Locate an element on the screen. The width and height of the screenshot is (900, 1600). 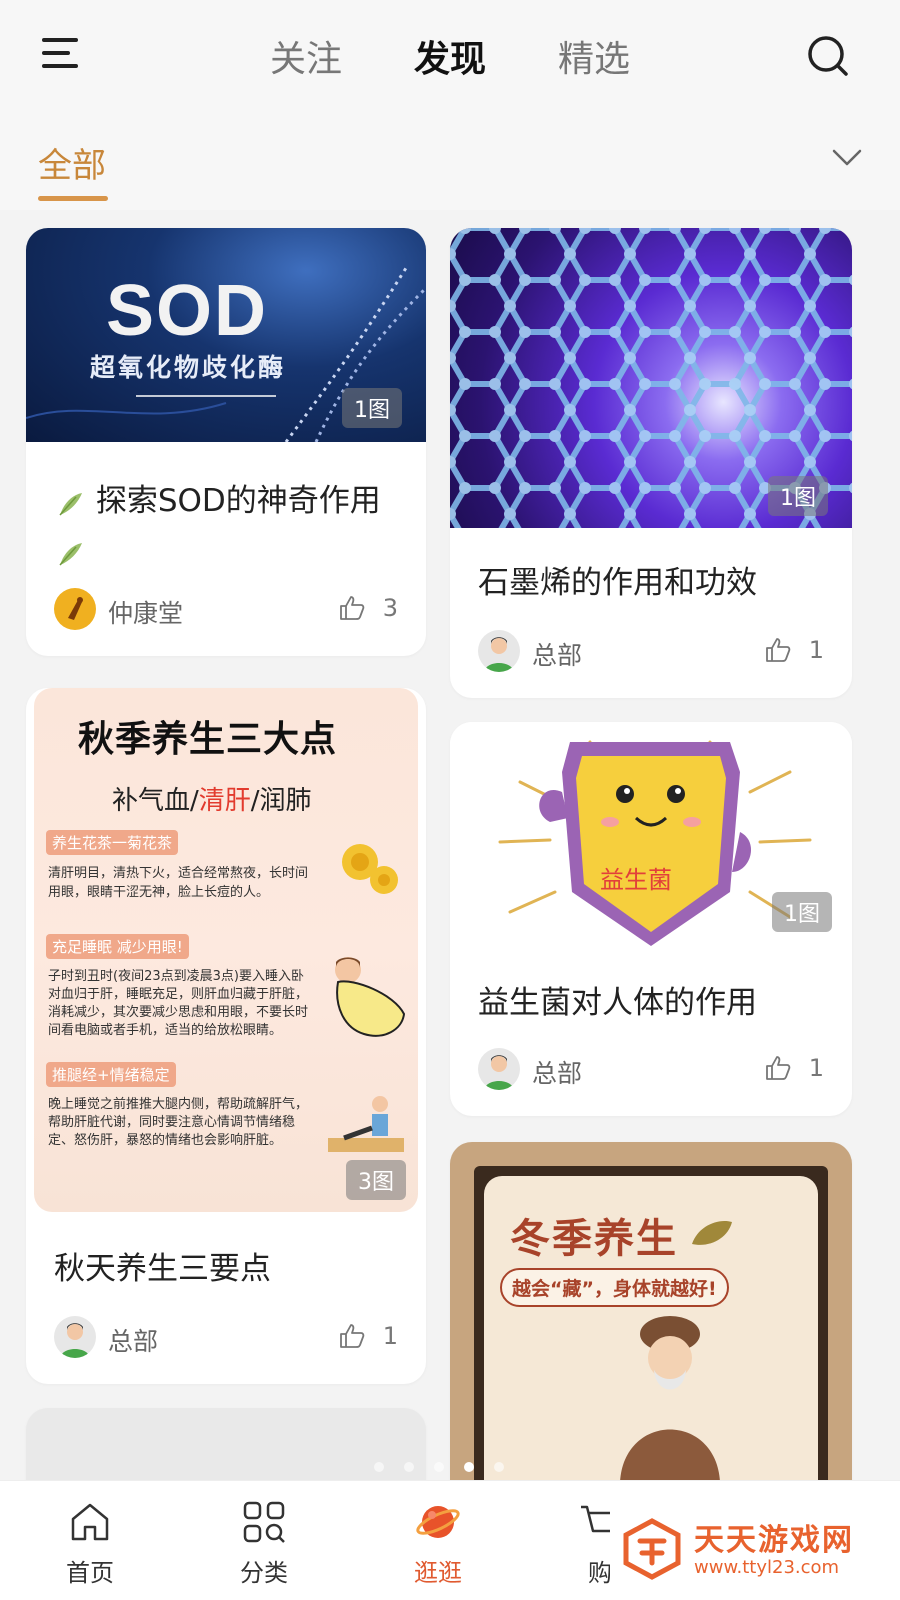
card-title: 益生菌对人体的作用 is located at coordinates (617, 1003).